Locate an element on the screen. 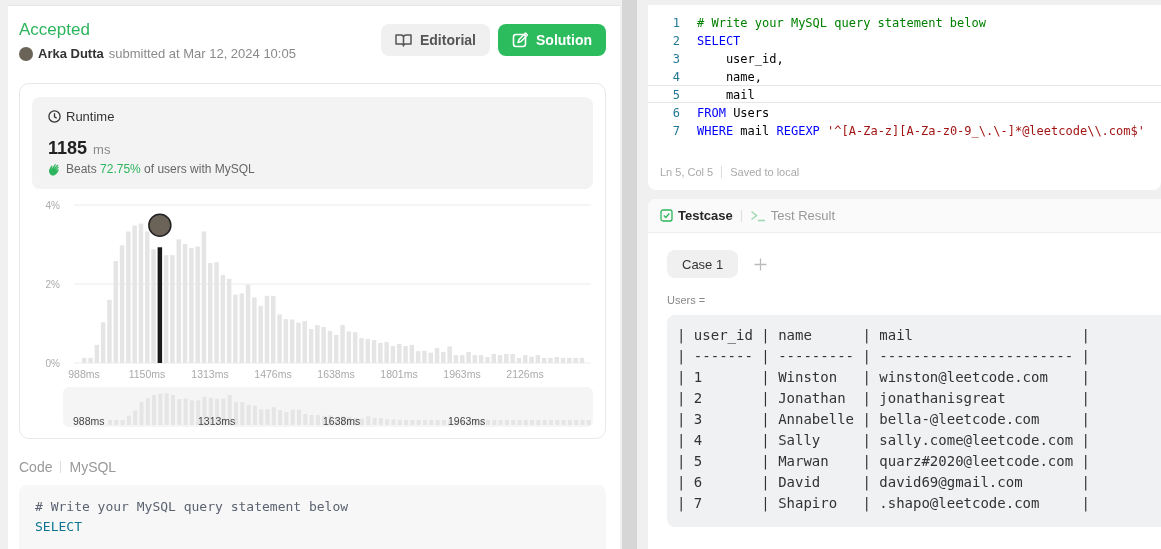 The image size is (1161, 549). editor-line: 1 # Write your MySQL query statement below is located at coordinates (904, 22).